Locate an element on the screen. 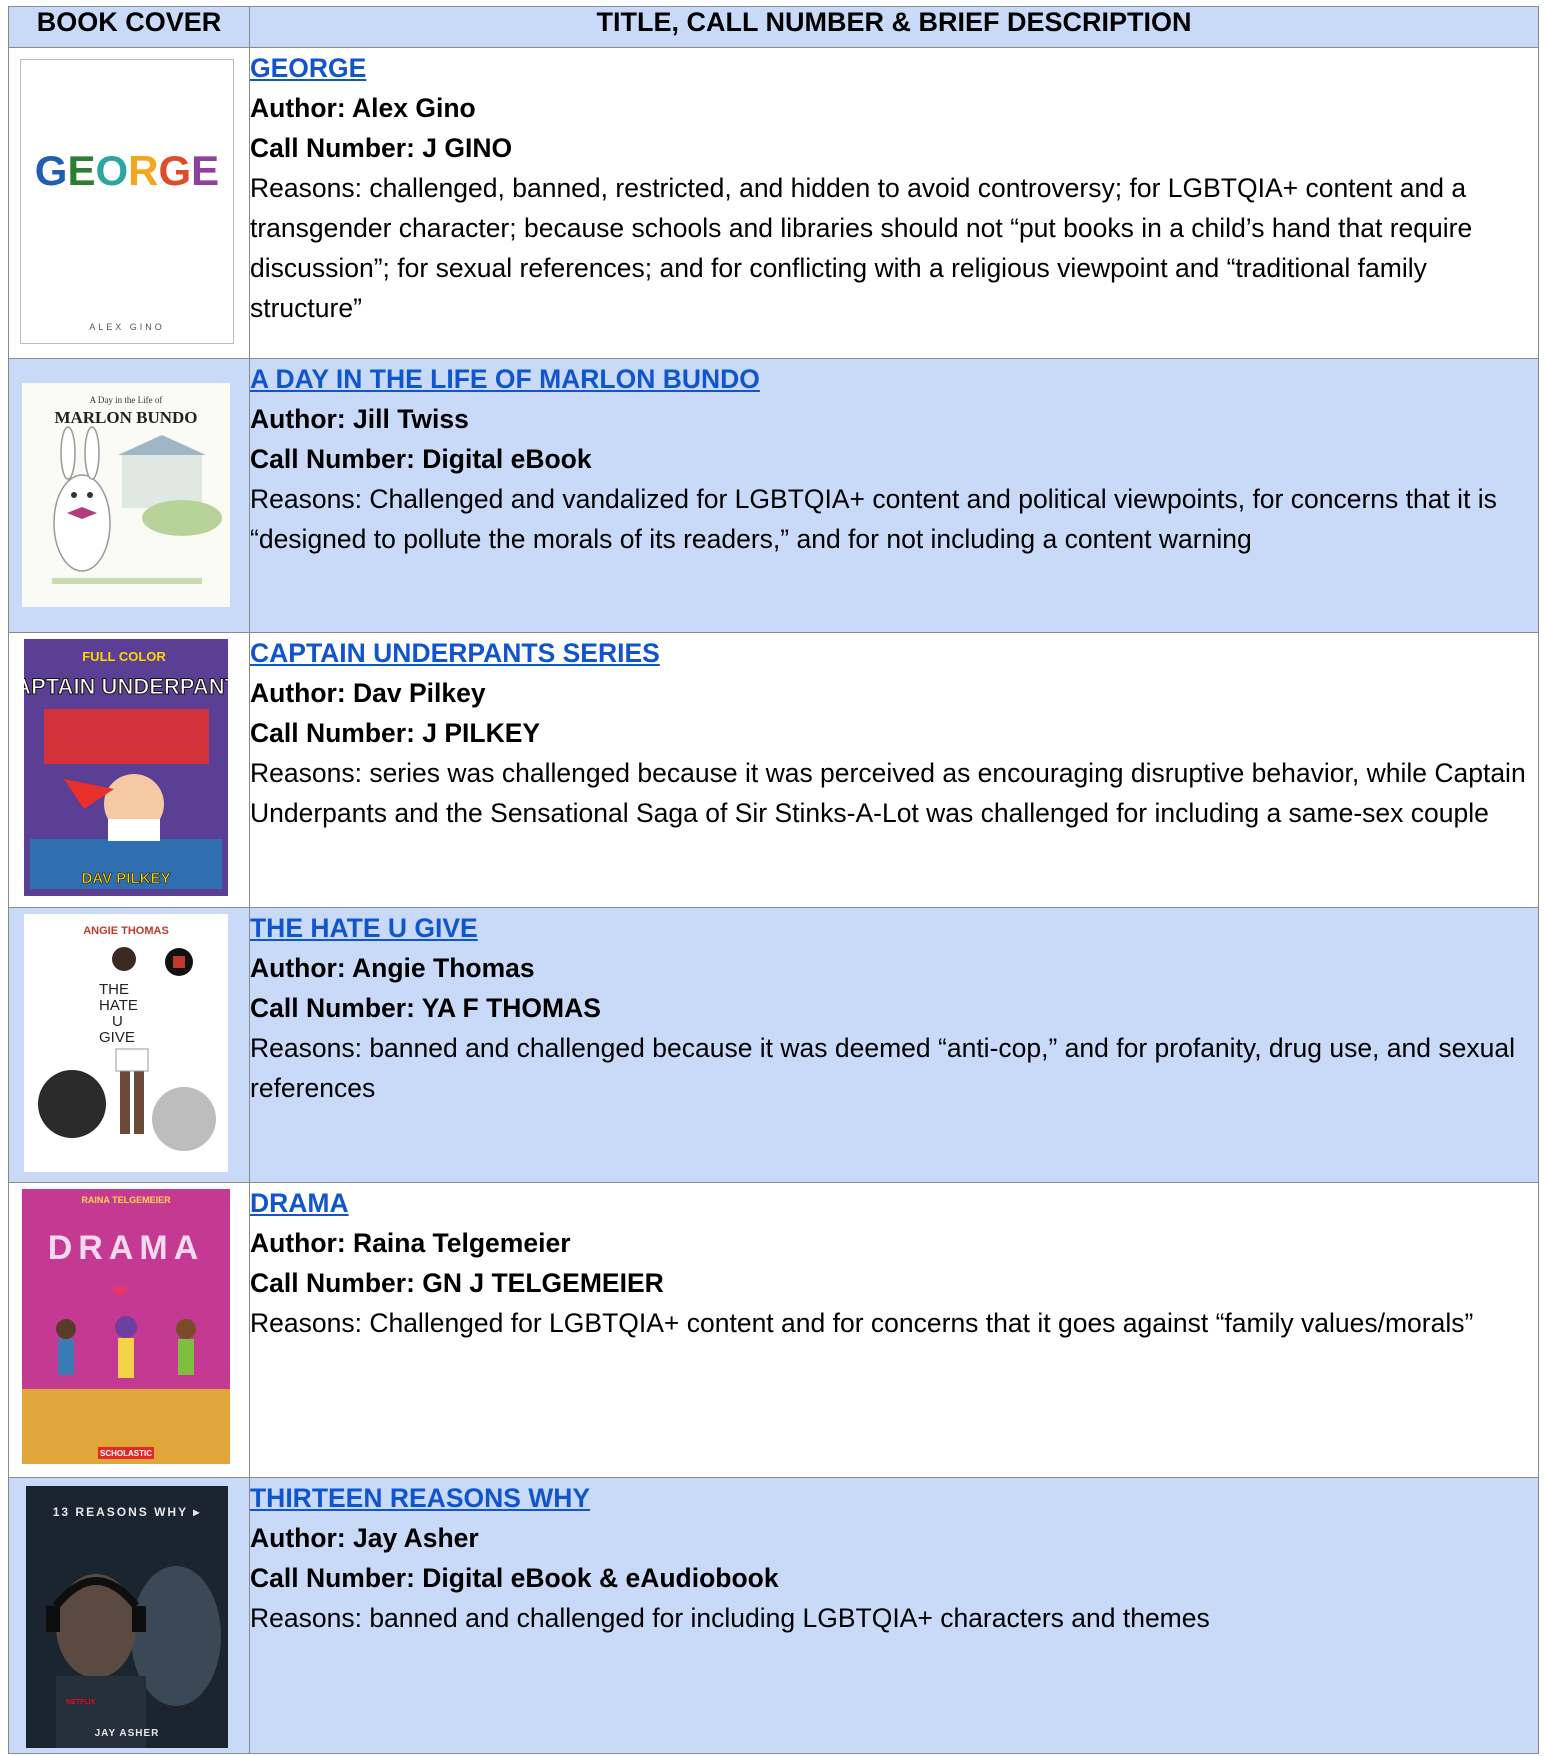 The image size is (1546, 1756). cover-art: 13 REASONS WHY ▸ NETFLIX JAY ASHER is located at coordinates (127, 1617).